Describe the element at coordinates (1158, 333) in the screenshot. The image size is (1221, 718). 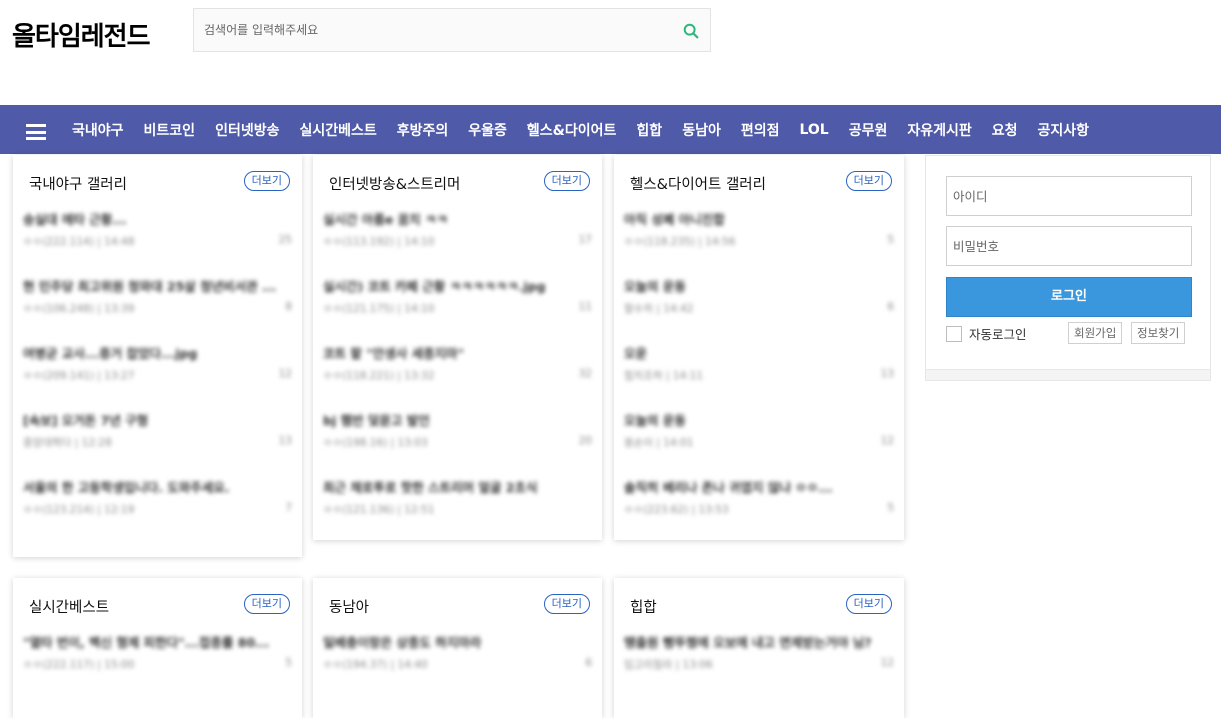
I see `find-info-button: 정보찾기` at that location.